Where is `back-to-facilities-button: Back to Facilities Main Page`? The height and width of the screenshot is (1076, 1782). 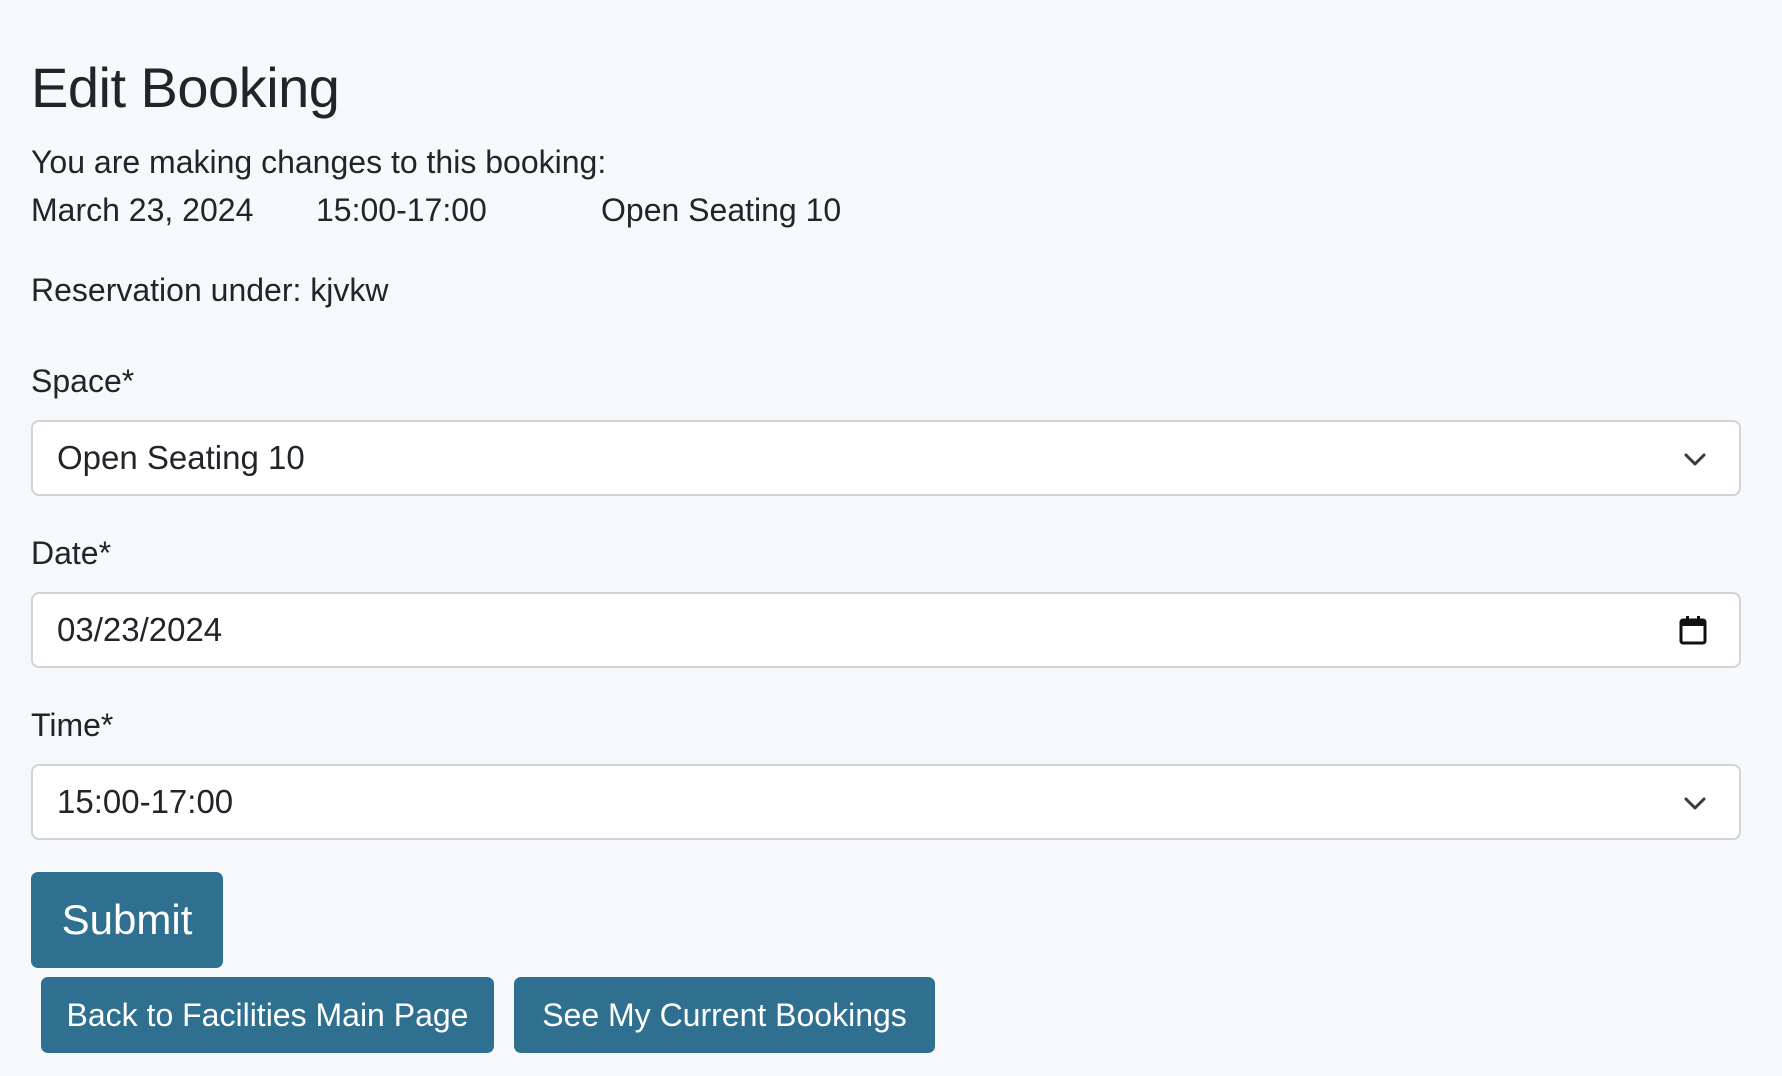
back-to-facilities-button: Back to Facilities Main Page is located at coordinates (267, 1015).